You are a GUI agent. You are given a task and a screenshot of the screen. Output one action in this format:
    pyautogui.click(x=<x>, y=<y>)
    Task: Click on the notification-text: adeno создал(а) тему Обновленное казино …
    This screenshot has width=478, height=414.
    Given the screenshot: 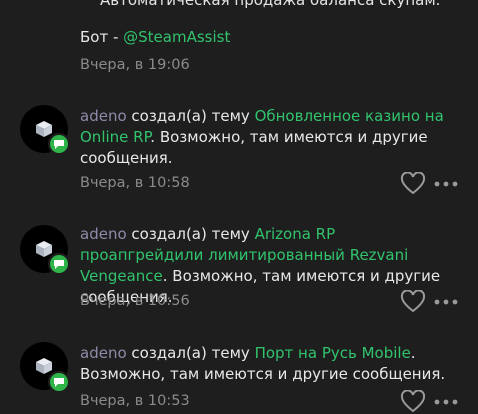 What is the action you would take?
    pyautogui.click(x=267, y=137)
    